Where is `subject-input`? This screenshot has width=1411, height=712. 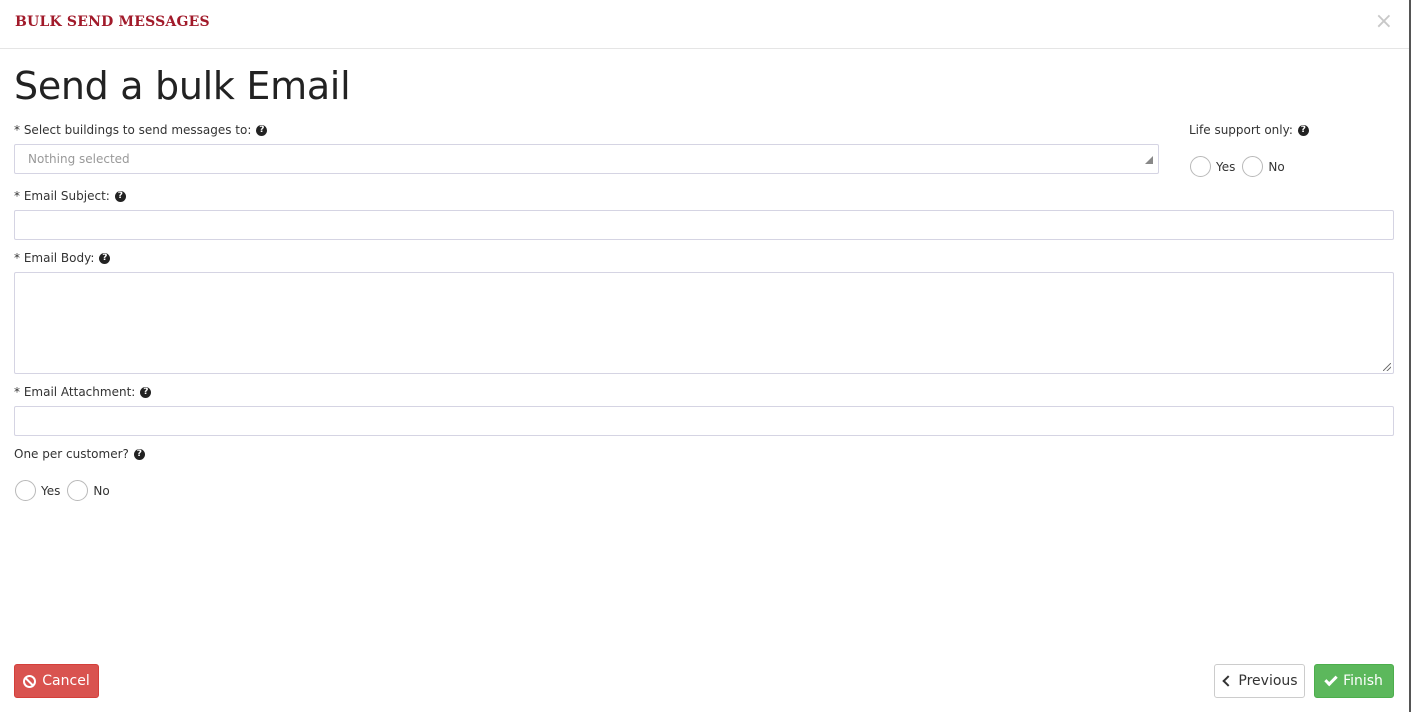
subject-input is located at coordinates (704, 225).